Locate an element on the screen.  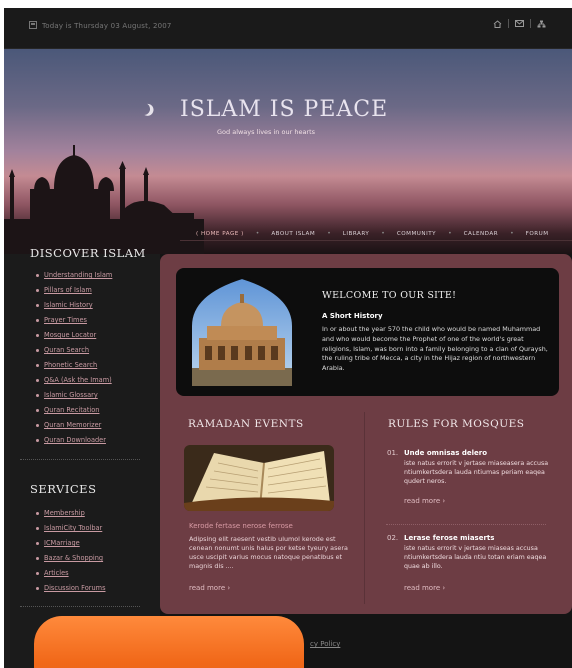
sidebar-link: Prayer Times is located at coordinates (74, 320).